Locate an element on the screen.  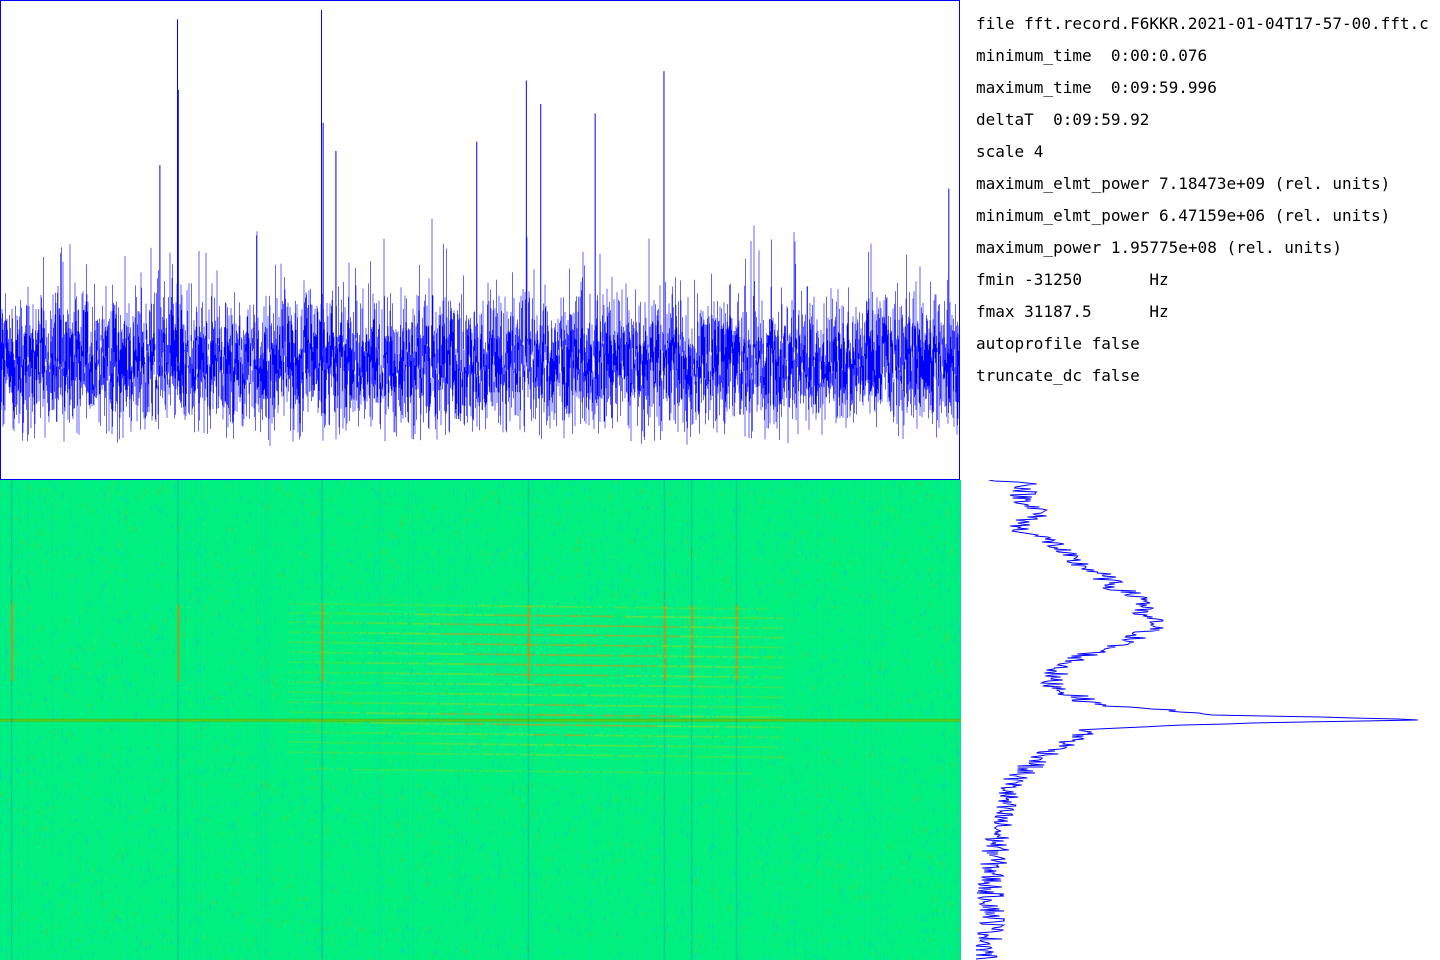
info-autoprofile: autoprofile false is located at coordinates (1058, 343).